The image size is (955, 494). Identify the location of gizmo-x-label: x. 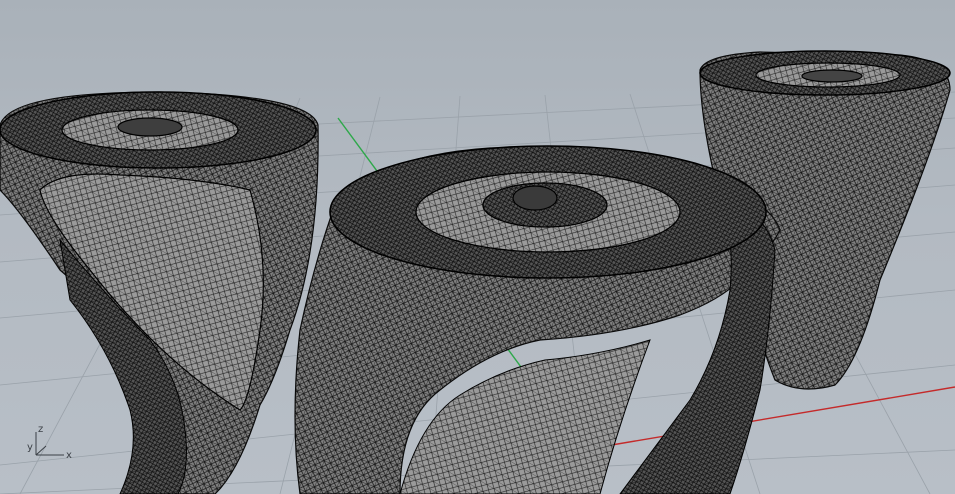
(69, 455).